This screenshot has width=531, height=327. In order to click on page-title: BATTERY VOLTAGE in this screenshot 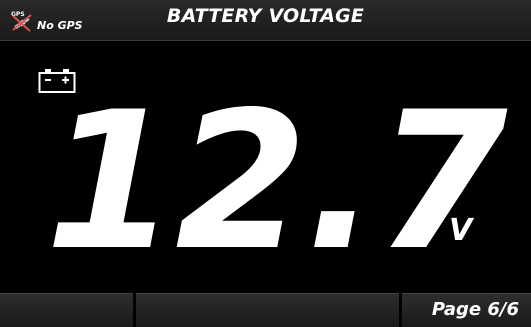, I will do `click(265, 16)`.